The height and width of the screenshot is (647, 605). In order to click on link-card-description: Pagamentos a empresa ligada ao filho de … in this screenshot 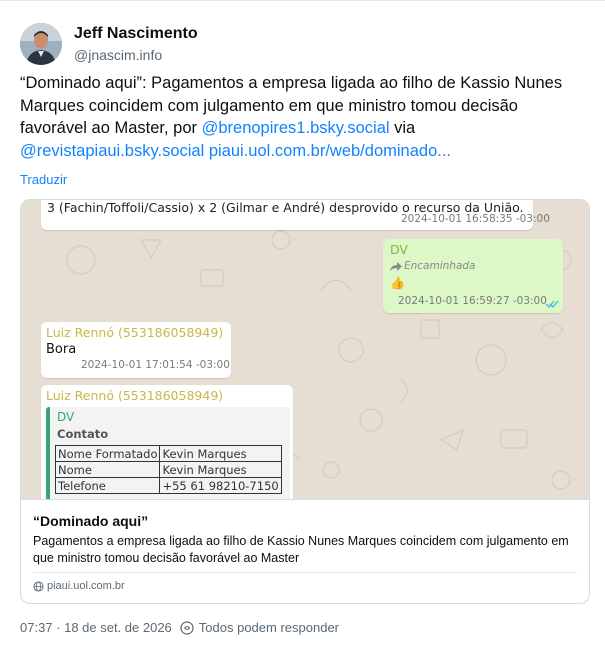, I will do `click(301, 549)`.